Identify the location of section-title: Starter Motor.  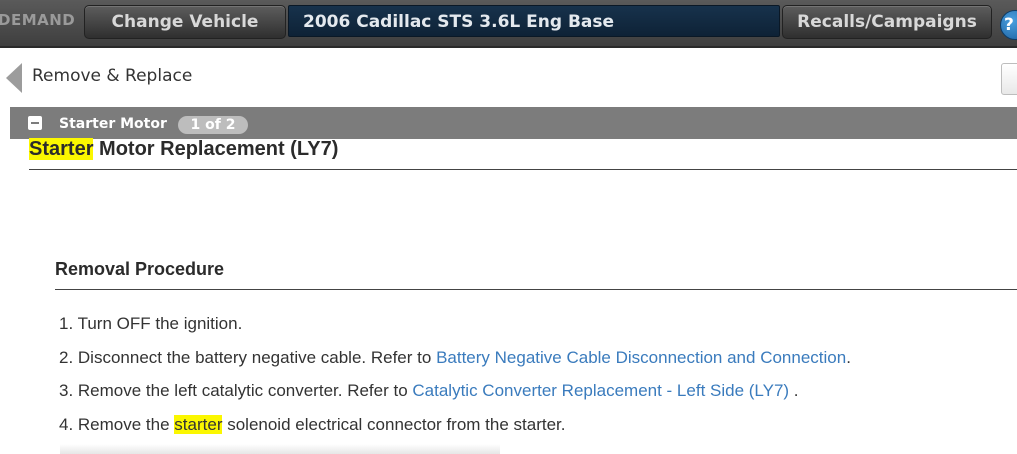
(113, 124).